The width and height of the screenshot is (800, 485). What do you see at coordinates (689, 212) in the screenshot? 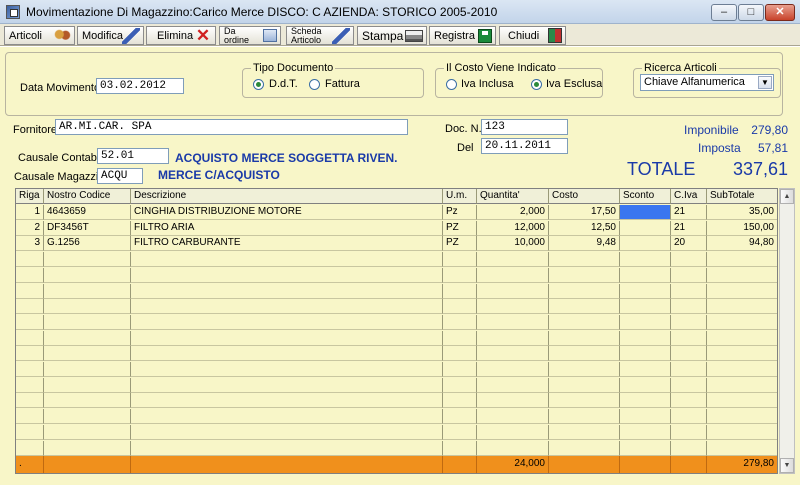
I see `cell-iva: 21` at bounding box center [689, 212].